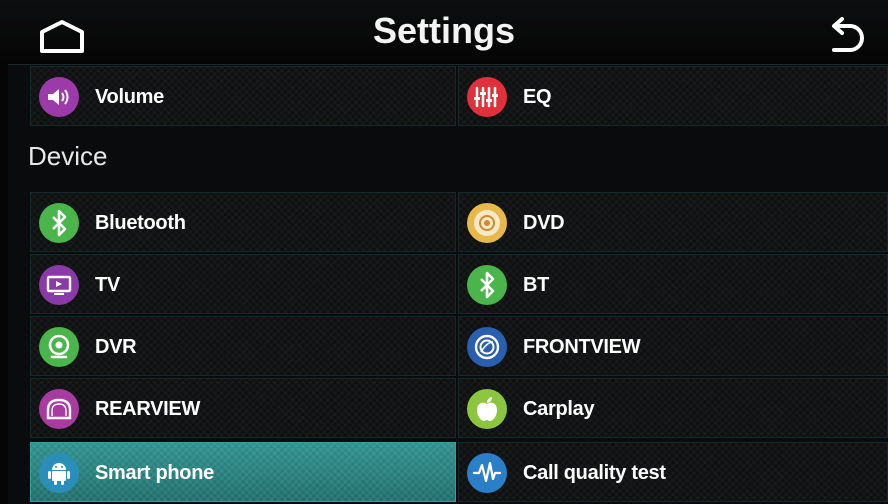 Image resolution: width=888 pixels, height=504 pixels. Describe the element at coordinates (673, 284) in the screenshot. I see `setting-bt: BT` at that location.